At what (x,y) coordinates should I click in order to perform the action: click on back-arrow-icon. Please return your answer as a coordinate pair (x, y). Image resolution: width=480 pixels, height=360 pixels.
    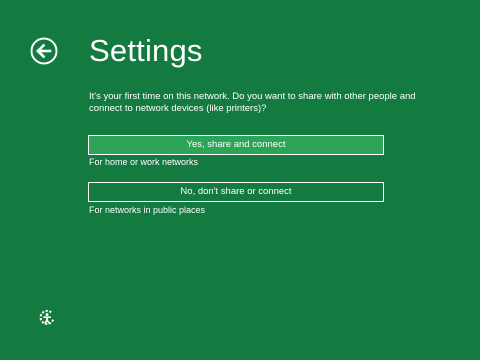
    Looking at the image, I should click on (44, 51).